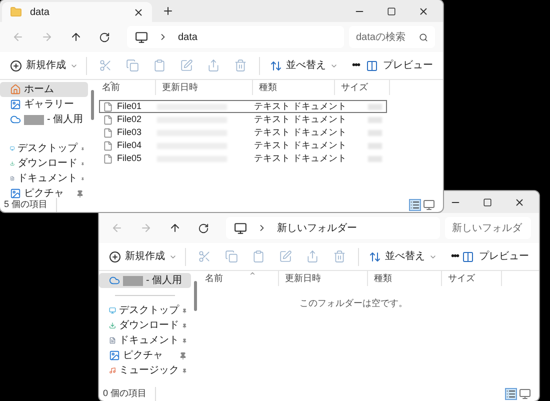  Describe the element at coordinates (243, 145) in the screenshot. I see `file-row: File04 テキスト ドキュメント` at that location.